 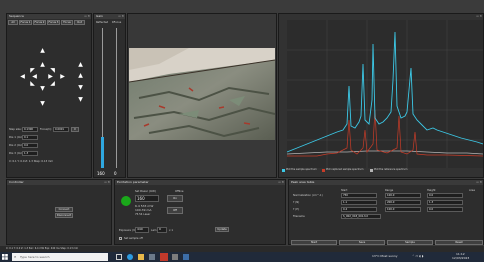 What do you see at coordinates (323, 170) in the screenshot?
I see `legend-captured-swatch` at bounding box center [323, 170].